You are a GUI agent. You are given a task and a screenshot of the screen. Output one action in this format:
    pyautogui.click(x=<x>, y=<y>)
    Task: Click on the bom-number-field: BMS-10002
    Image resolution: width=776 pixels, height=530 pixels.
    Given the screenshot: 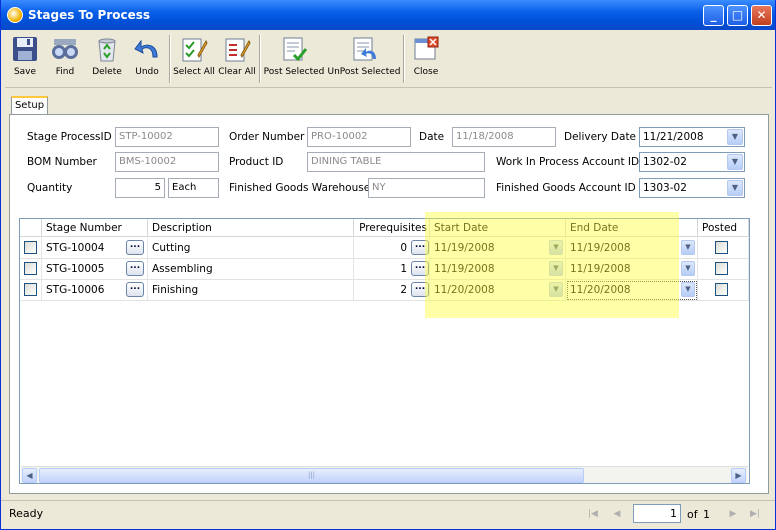 What is the action you would take?
    pyautogui.click(x=167, y=162)
    